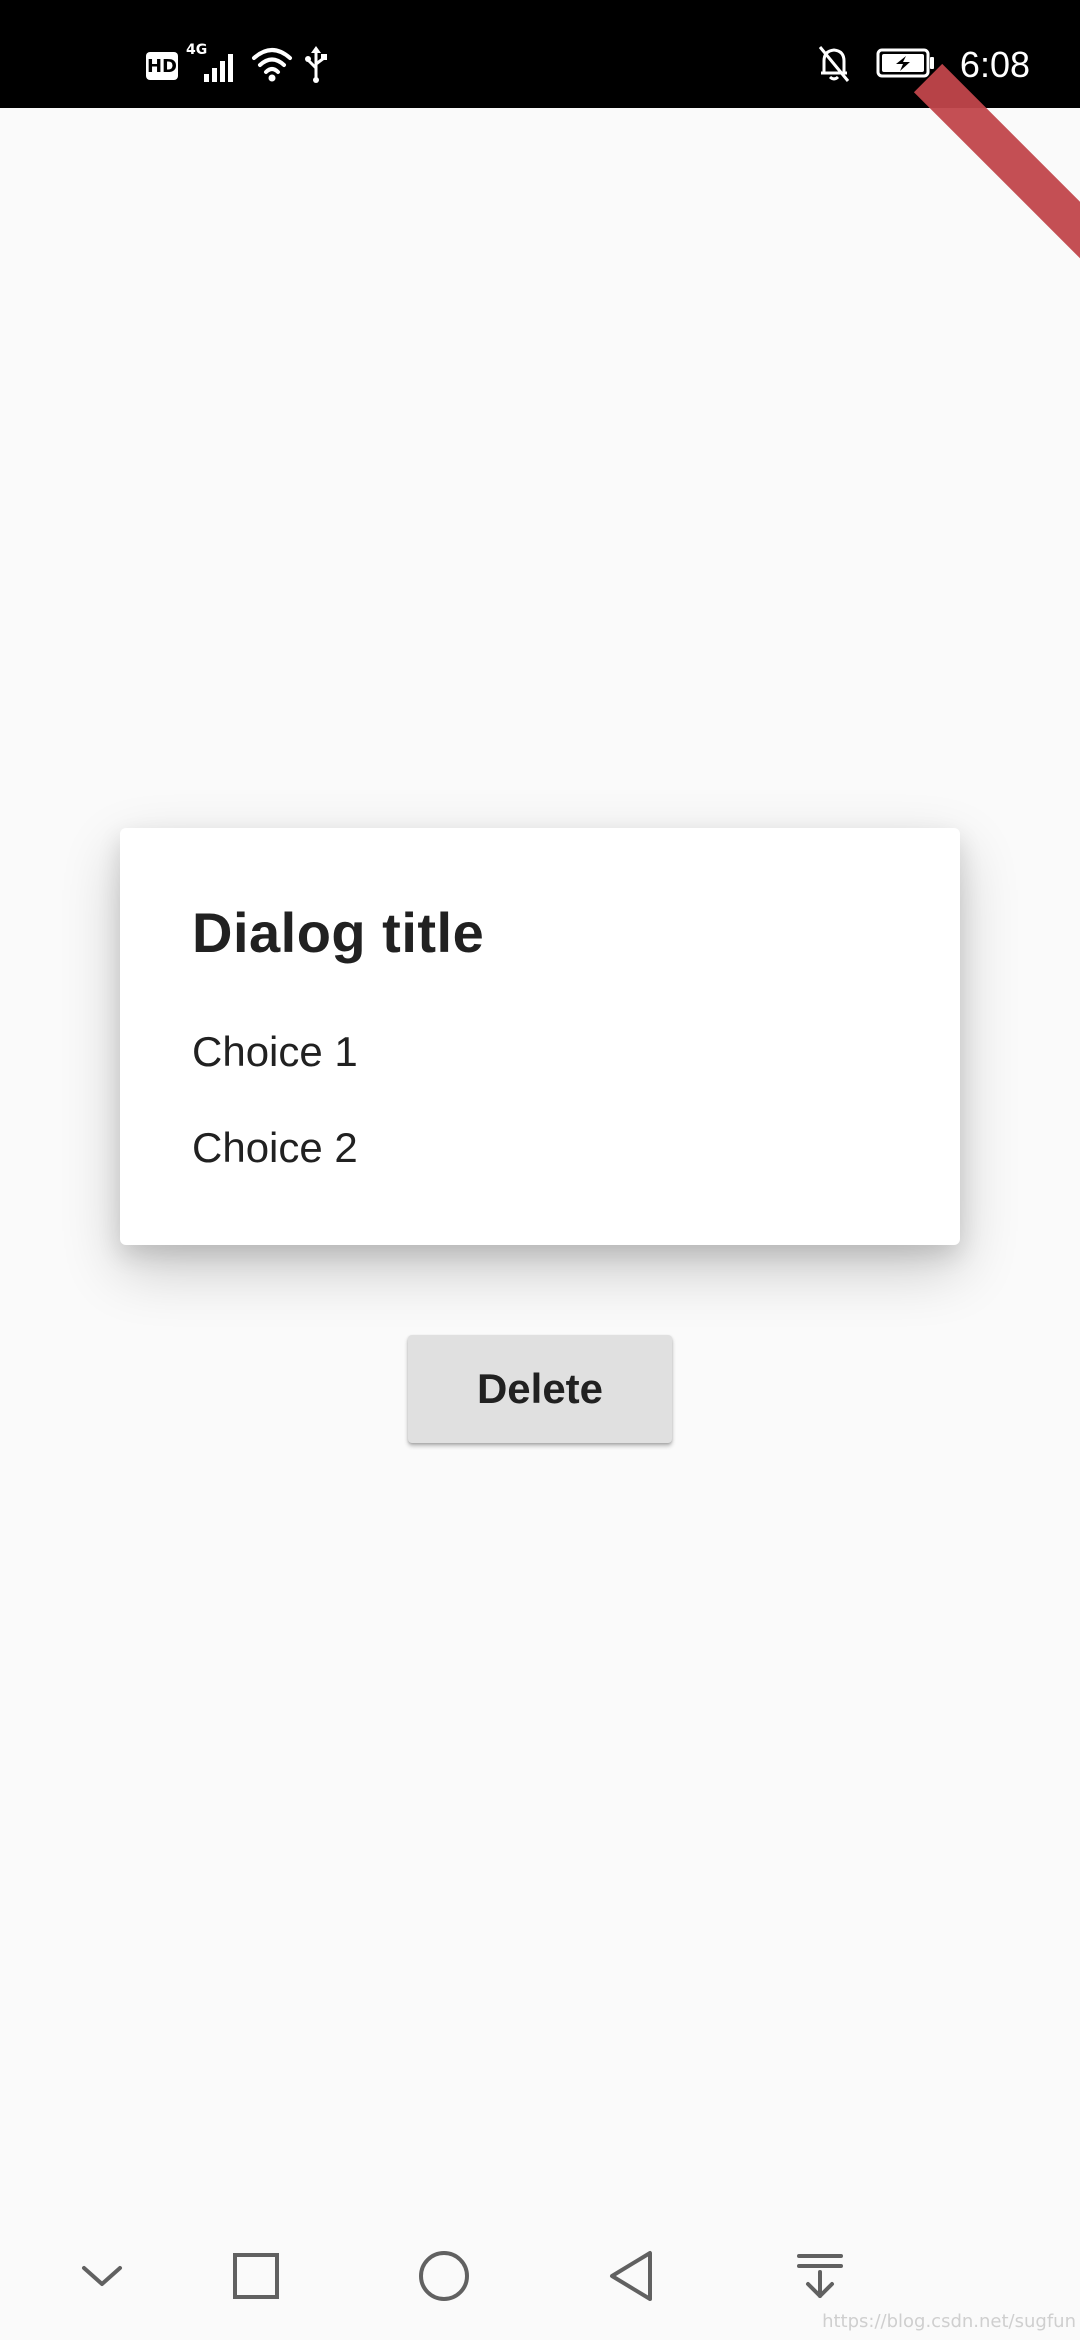  I want to click on usb-icon, so click(316, 66).